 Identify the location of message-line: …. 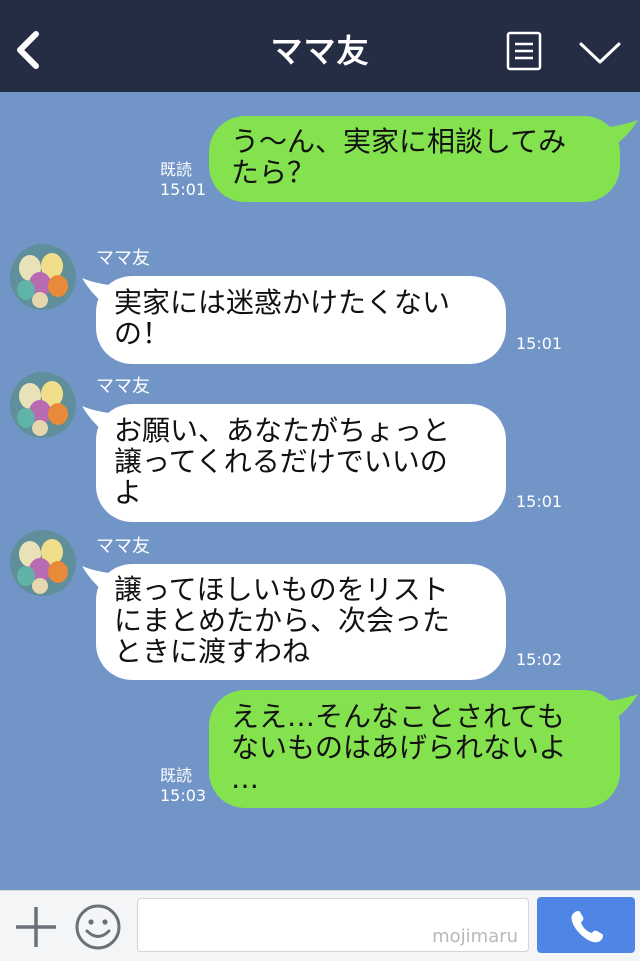
(245, 778).